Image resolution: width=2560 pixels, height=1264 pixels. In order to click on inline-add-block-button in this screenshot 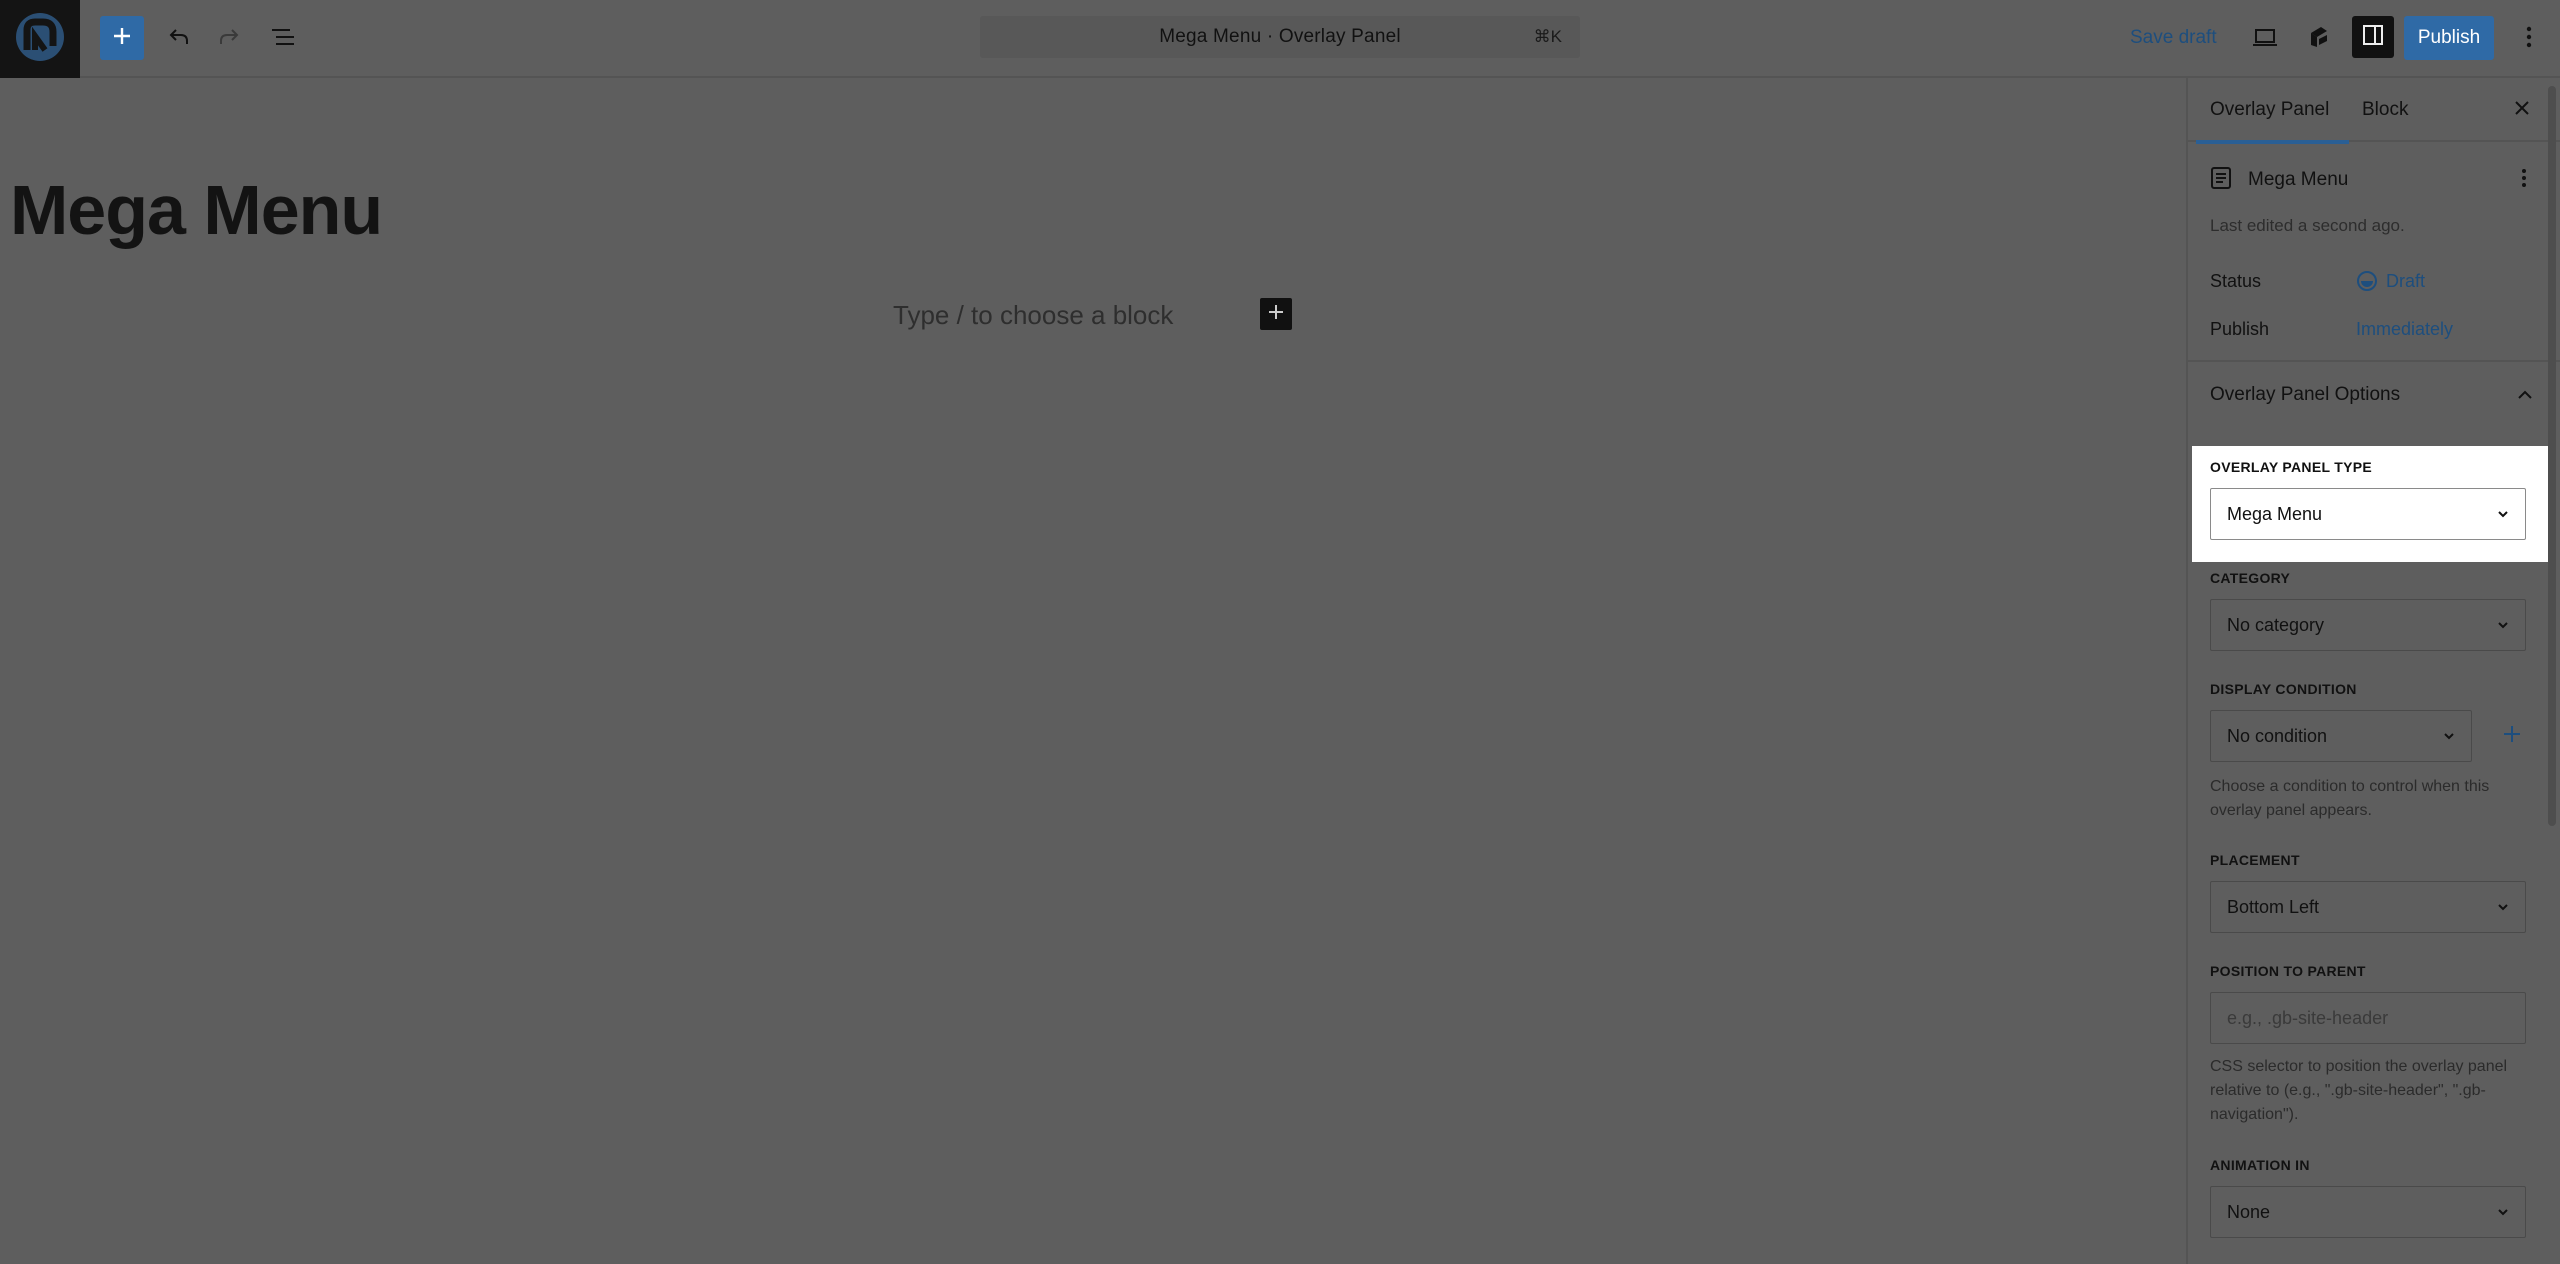, I will do `click(1276, 314)`.